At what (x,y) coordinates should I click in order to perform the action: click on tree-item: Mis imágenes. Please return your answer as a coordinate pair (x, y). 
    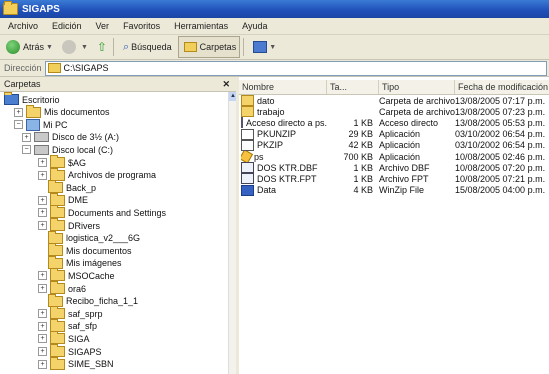
    Looking at the image, I should click on (80, 262).